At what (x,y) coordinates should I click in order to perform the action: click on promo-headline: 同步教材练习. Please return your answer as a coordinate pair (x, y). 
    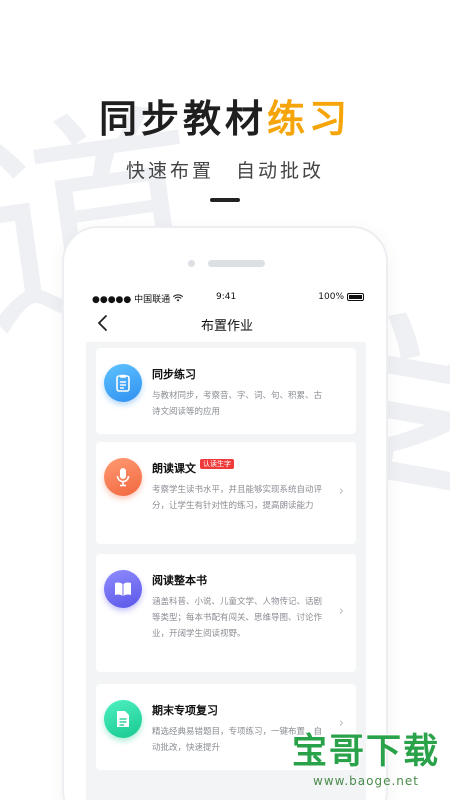
    Looking at the image, I should click on (225, 115).